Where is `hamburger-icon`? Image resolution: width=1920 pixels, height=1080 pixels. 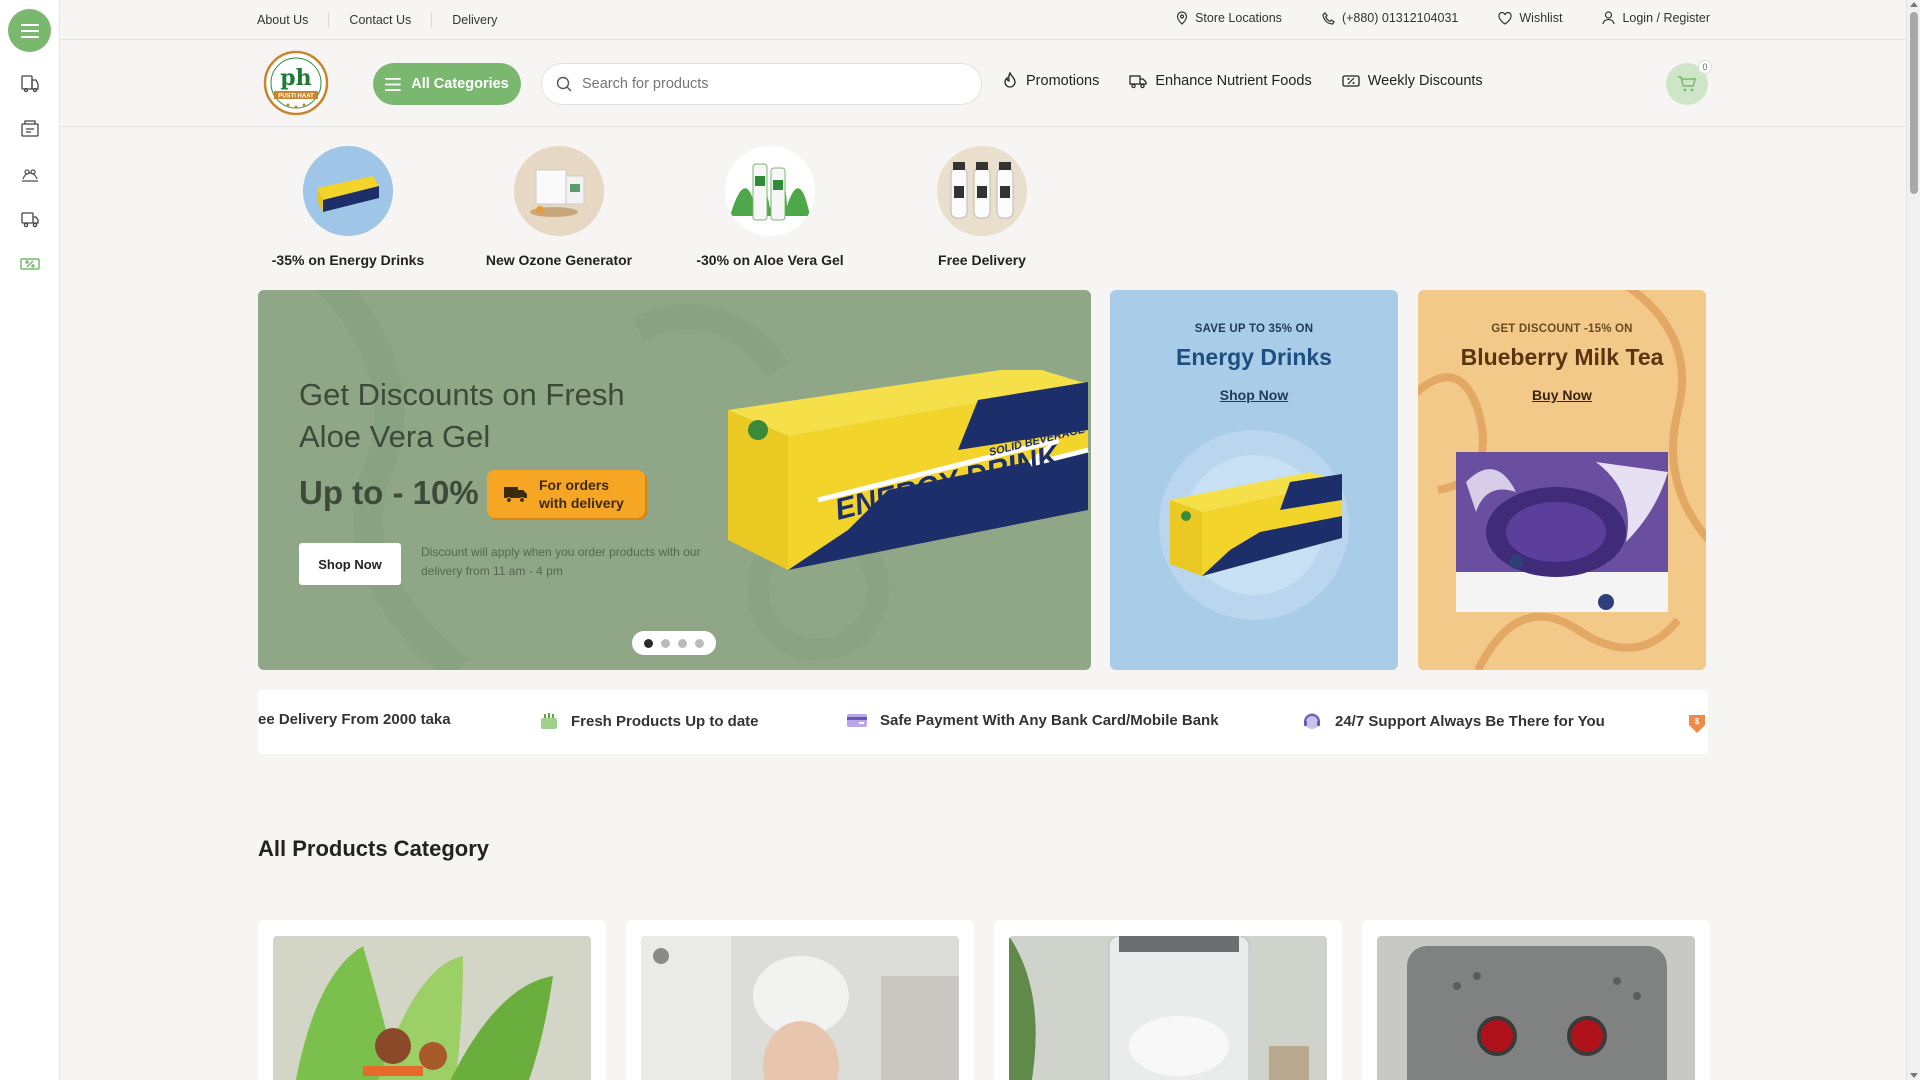 hamburger-icon is located at coordinates (29, 30).